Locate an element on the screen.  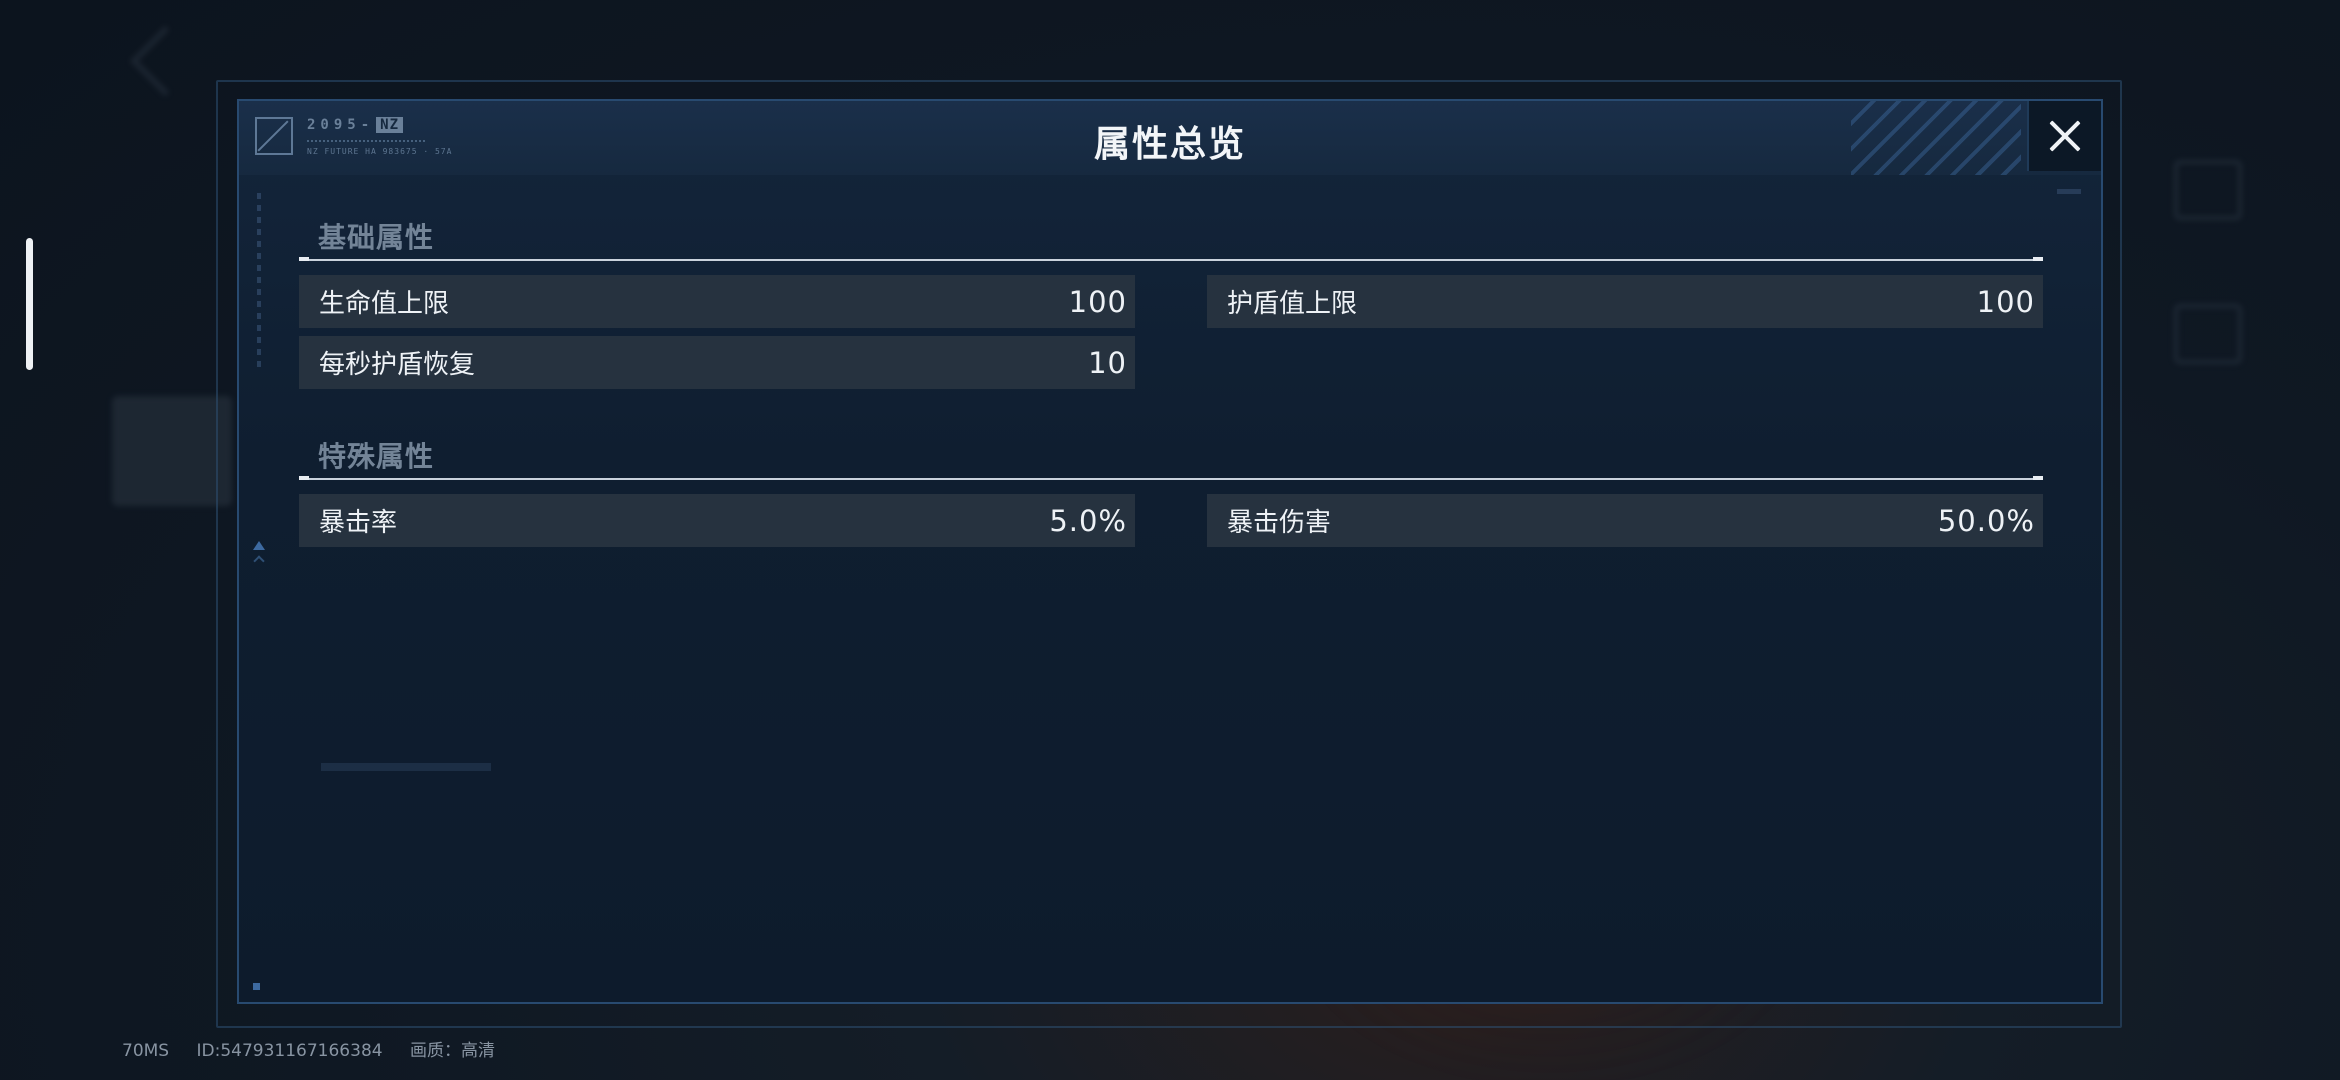
stat-grid: 暴击率 5.0% 暴击伤害 50.0% is located at coordinates (1171, 520).